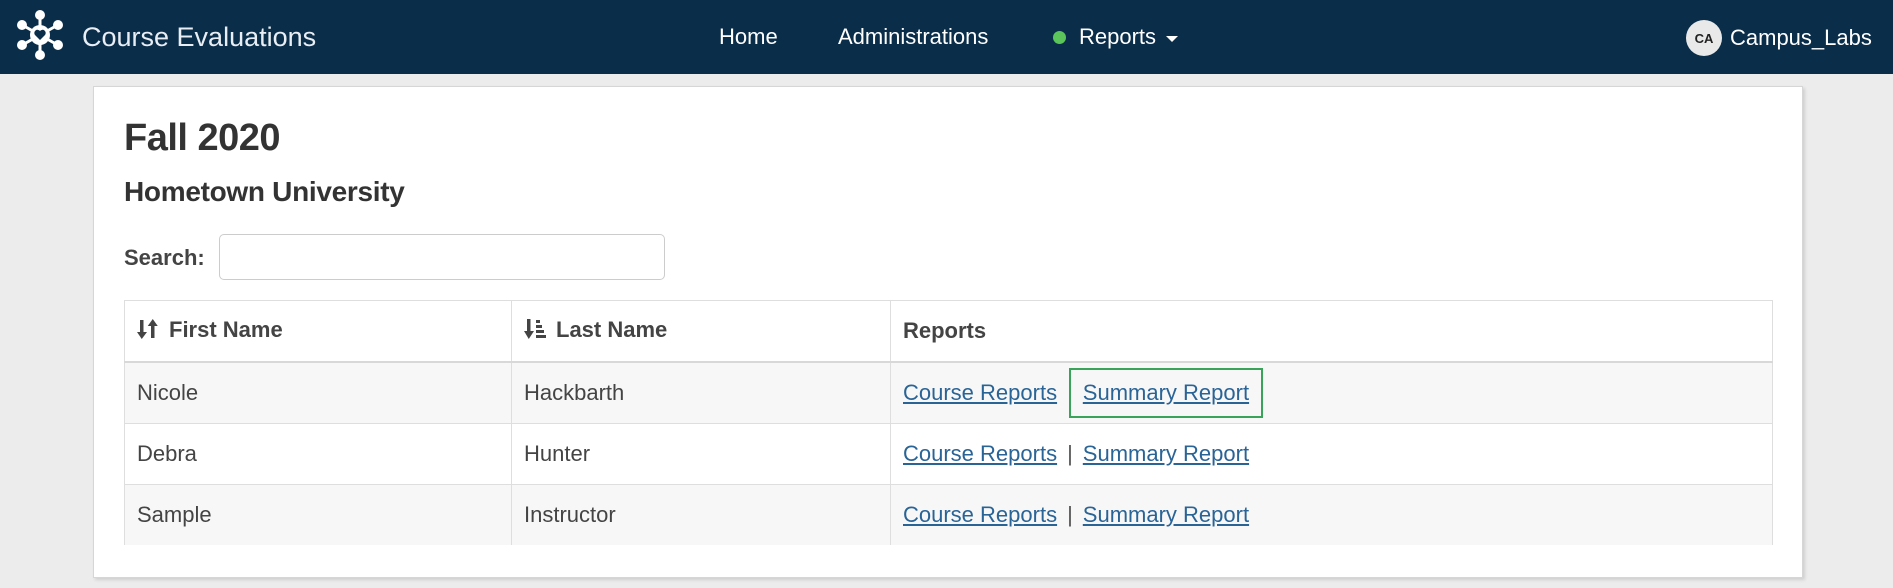 Image resolution: width=1893 pixels, height=588 pixels. What do you see at coordinates (318, 454) in the screenshot?
I see `first-name-cell: Debra` at bounding box center [318, 454].